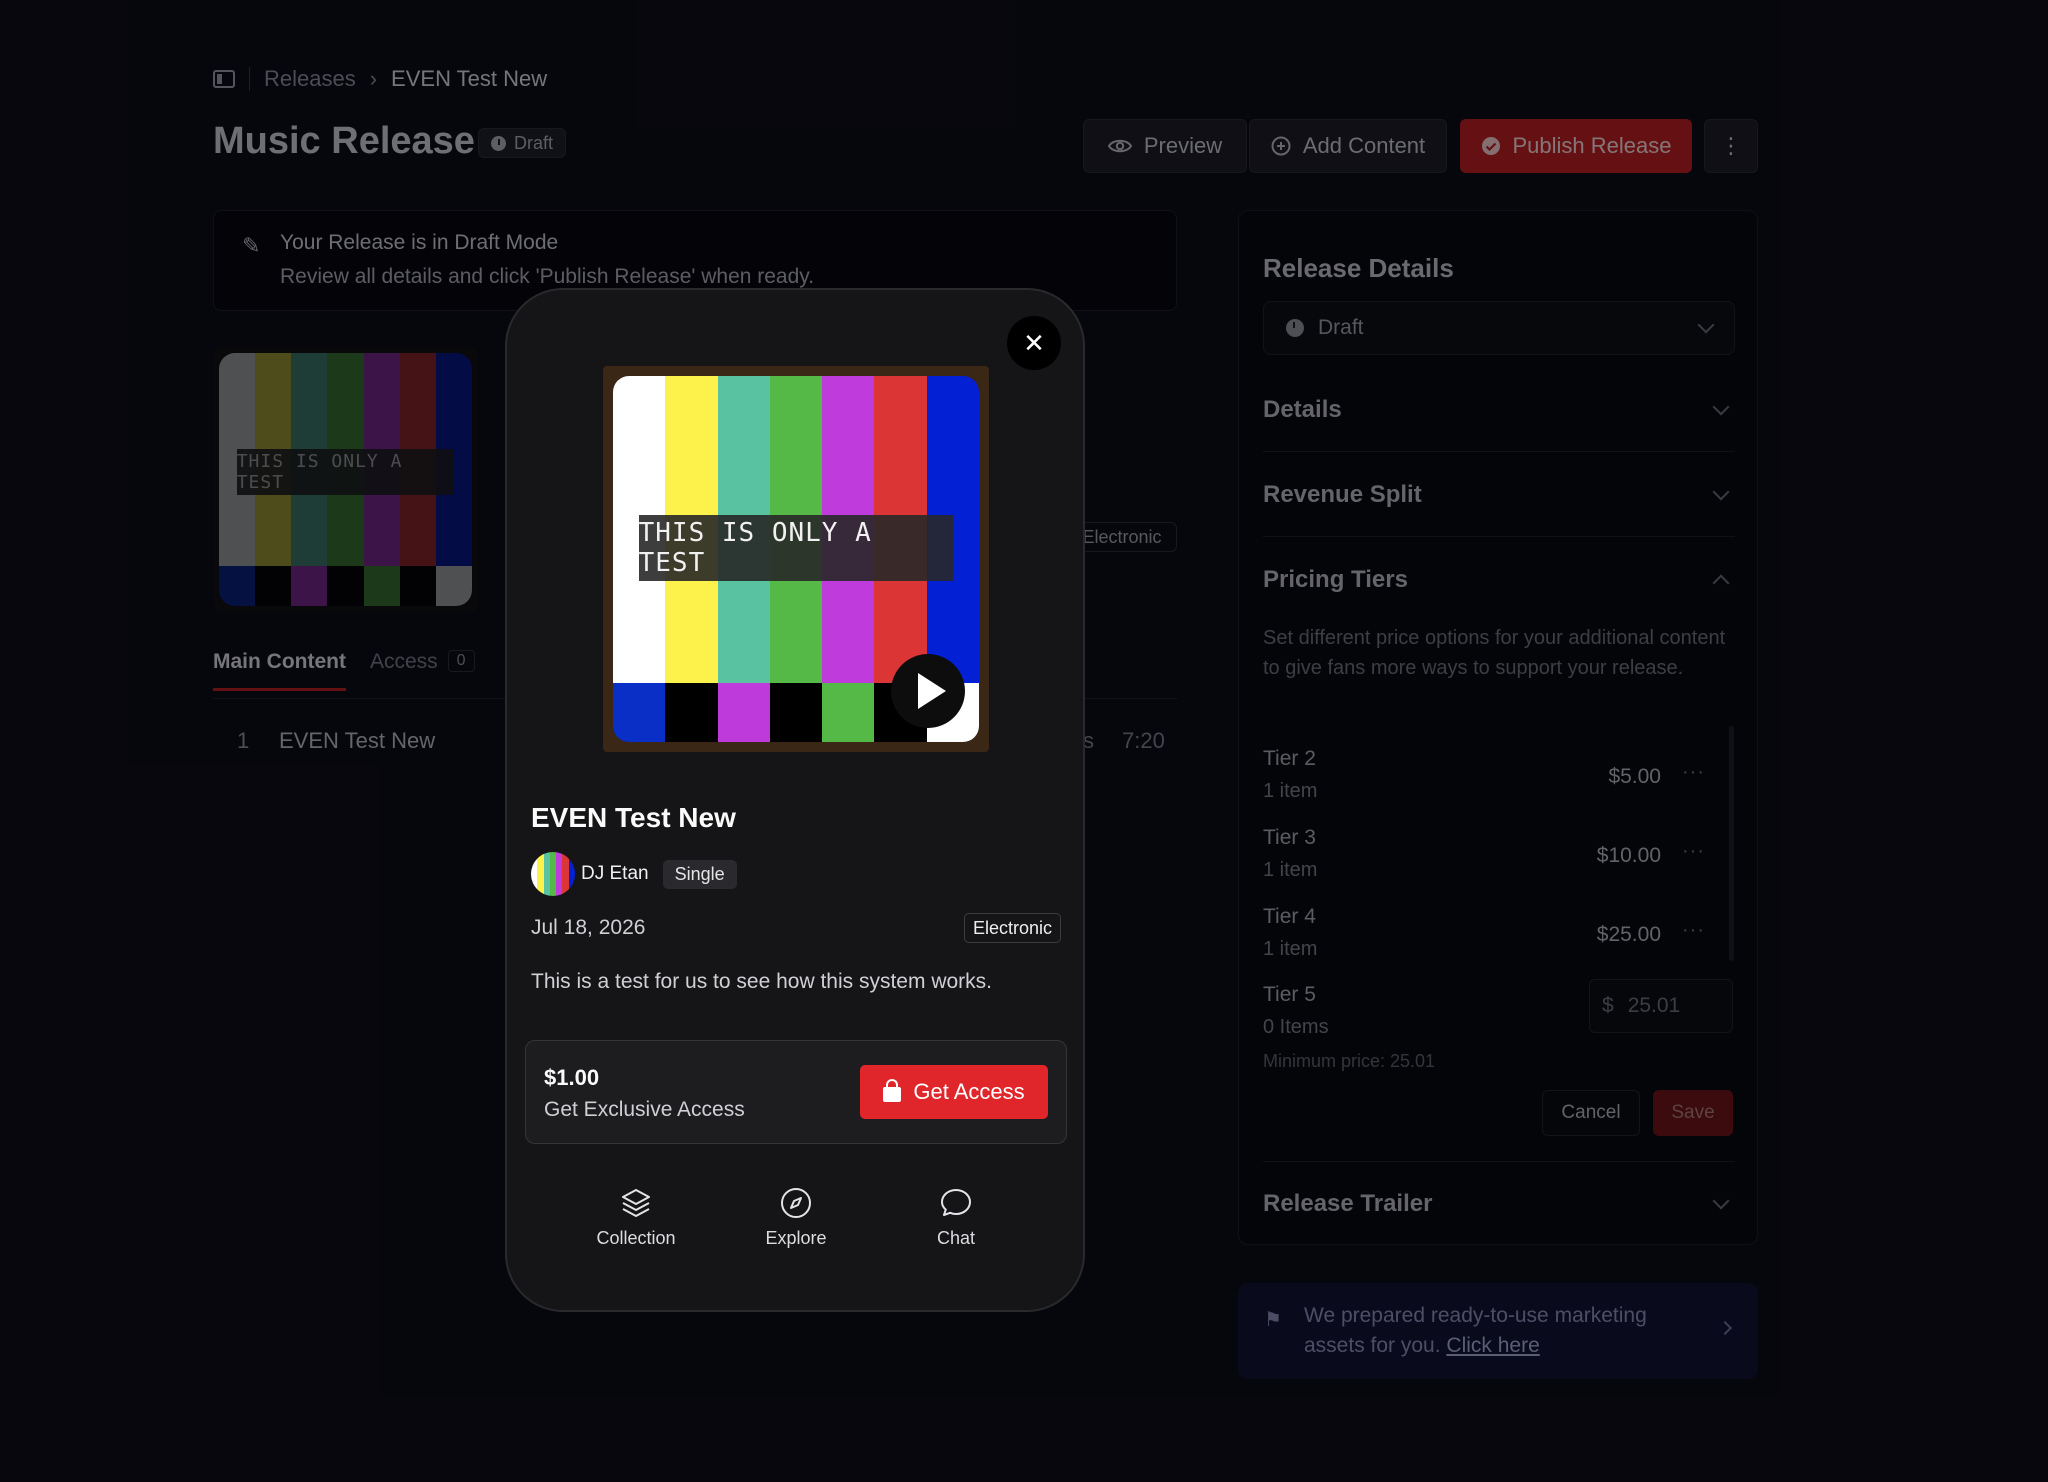  What do you see at coordinates (572, 1077) in the screenshot?
I see `access-price: $1.00` at bounding box center [572, 1077].